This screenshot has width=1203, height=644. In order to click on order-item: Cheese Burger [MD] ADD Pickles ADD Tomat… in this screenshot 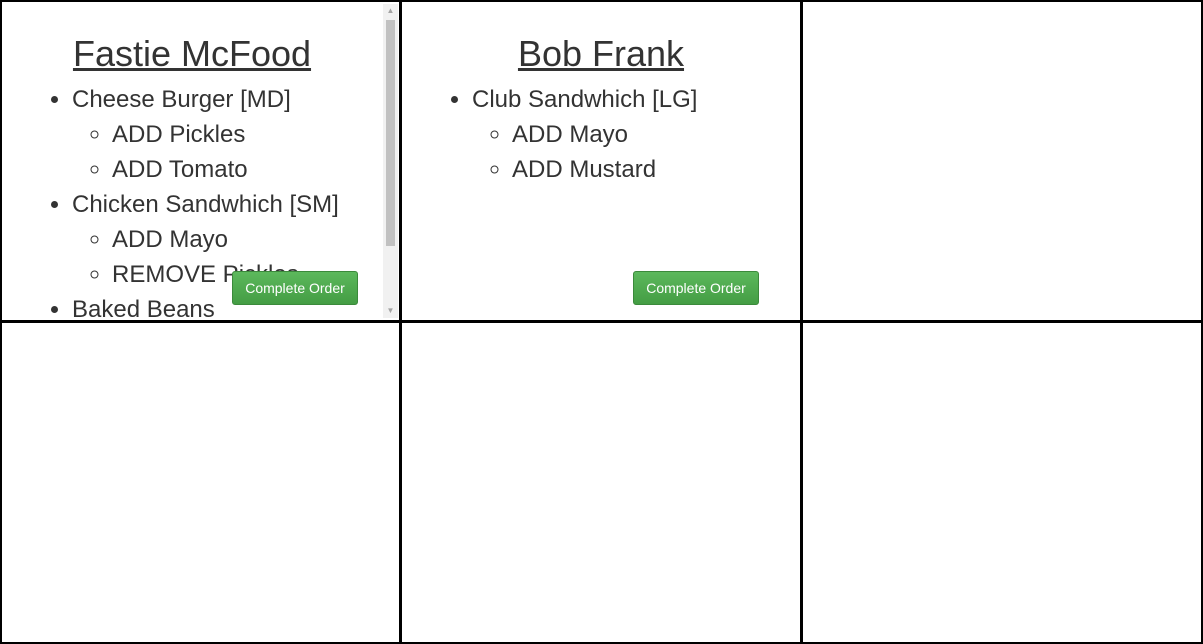, I will do `click(227, 134)`.